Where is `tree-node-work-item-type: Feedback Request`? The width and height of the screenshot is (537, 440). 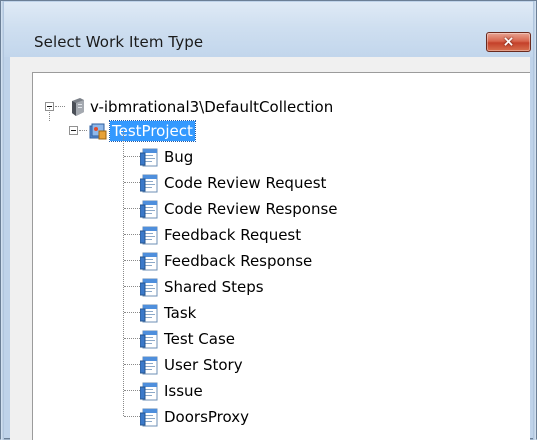 tree-node-work-item-type: Feedback Request is located at coordinates (213, 235).